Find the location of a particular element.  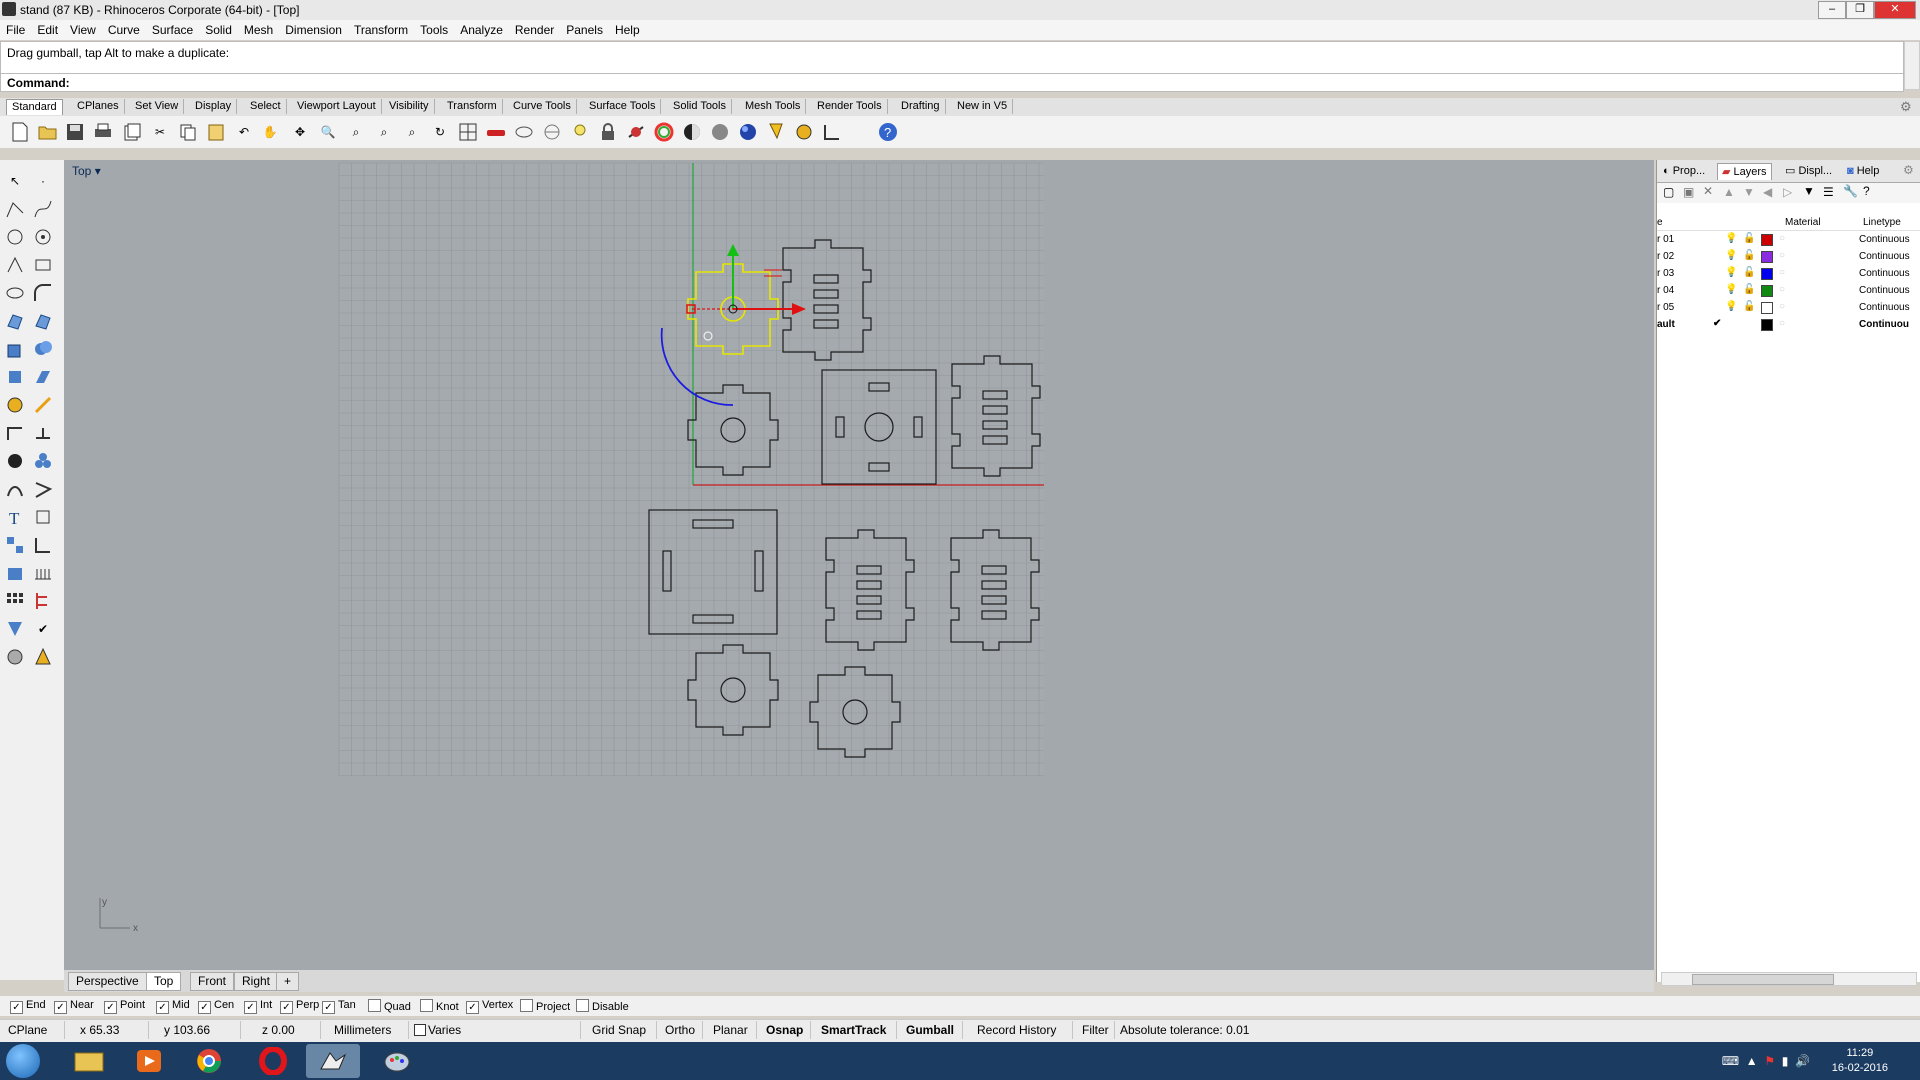

save-icon is located at coordinates (75, 132).